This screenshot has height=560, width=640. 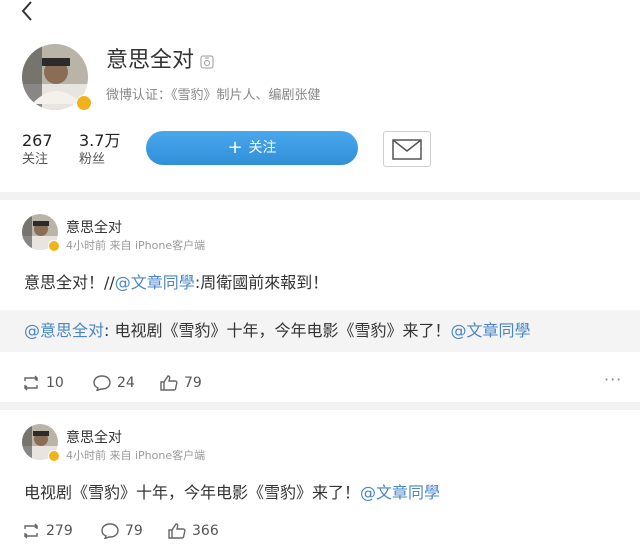 What do you see at coordinates (261, 282) in the screenshot?
I see `post-text-suffix: :周衛國前來報到！` at bounding box center [261, 282].